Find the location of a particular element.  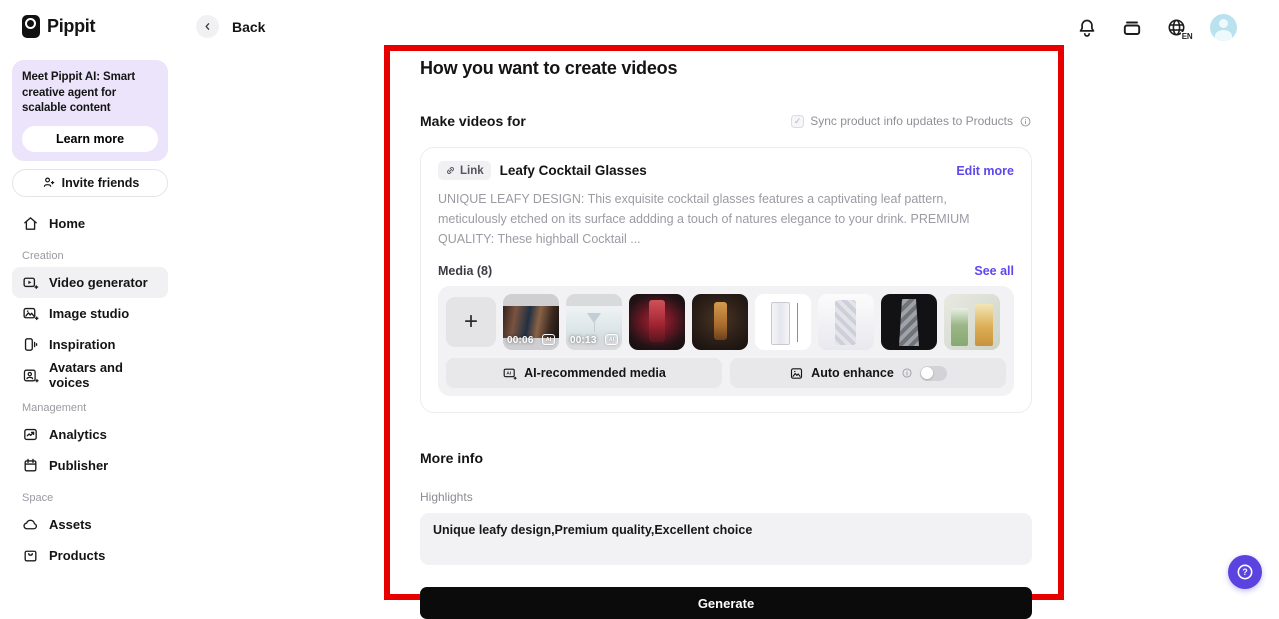

sidebar-item-label: Assets is located at coordinates (70, 524).